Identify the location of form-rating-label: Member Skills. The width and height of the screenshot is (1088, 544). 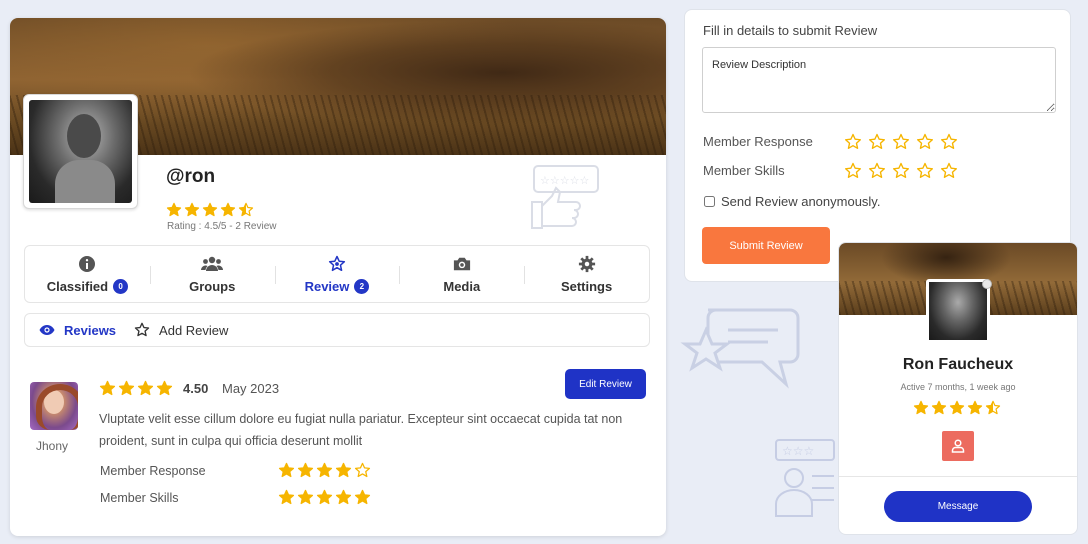
(744, 170).